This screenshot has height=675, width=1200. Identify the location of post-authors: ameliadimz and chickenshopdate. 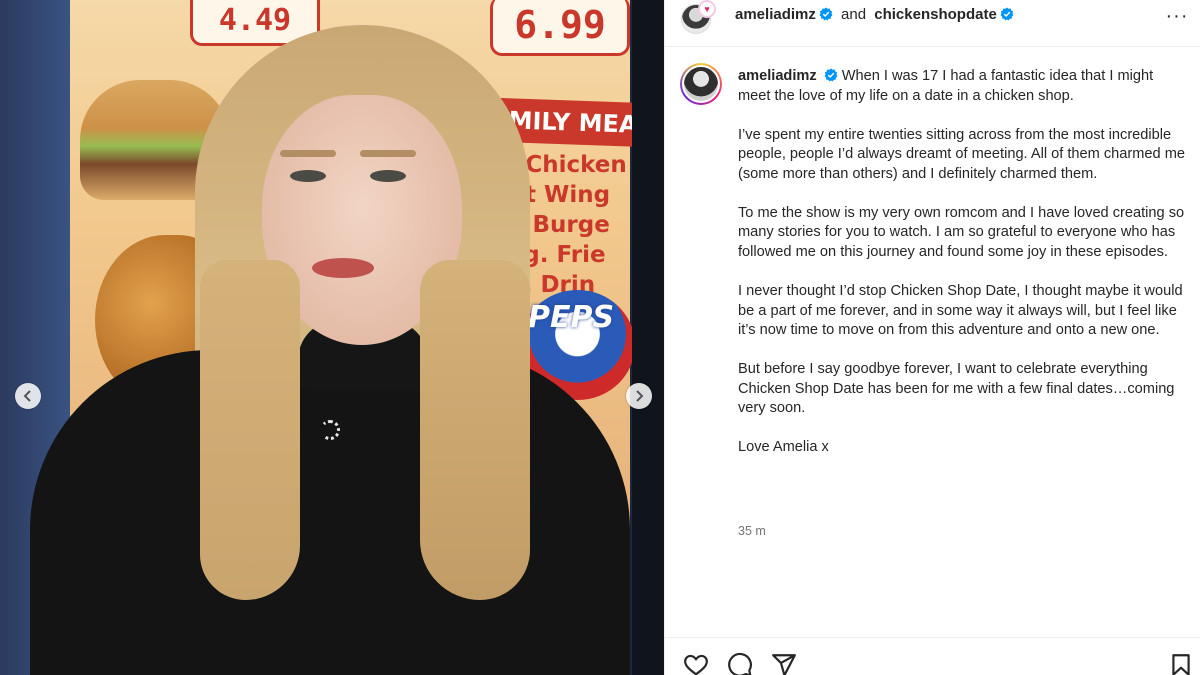
(874, 14).